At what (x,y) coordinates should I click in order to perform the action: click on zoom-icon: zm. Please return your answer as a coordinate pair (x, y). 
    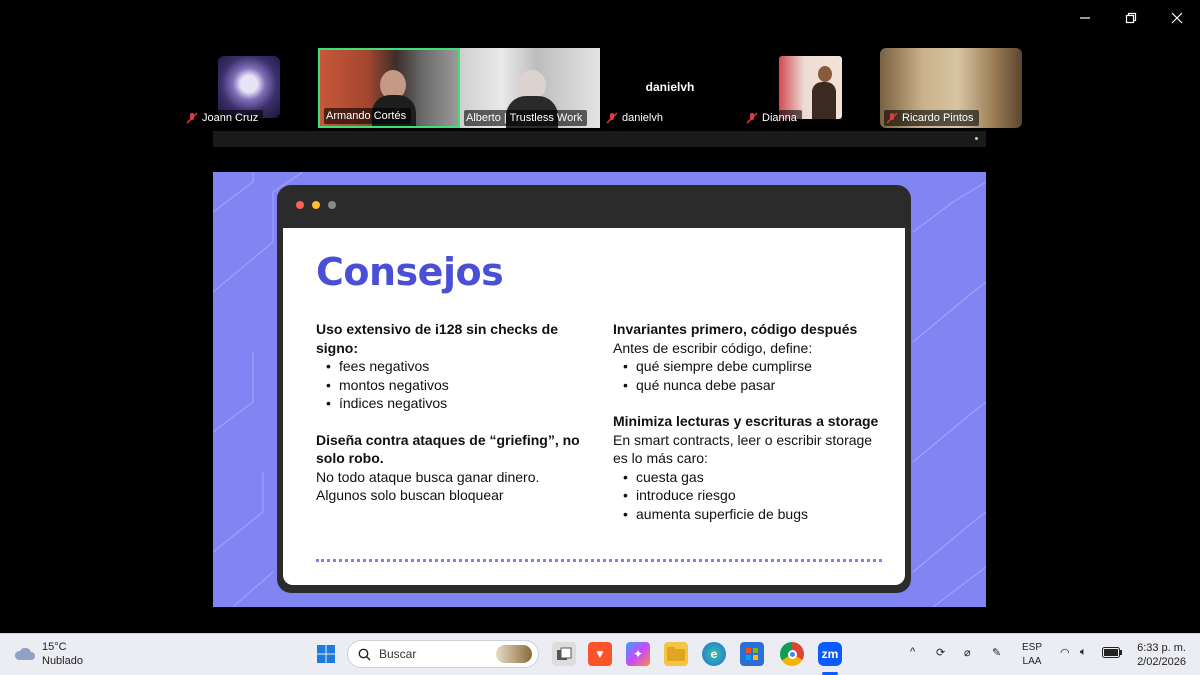
    Looking at the image, I should click on (830, 654).